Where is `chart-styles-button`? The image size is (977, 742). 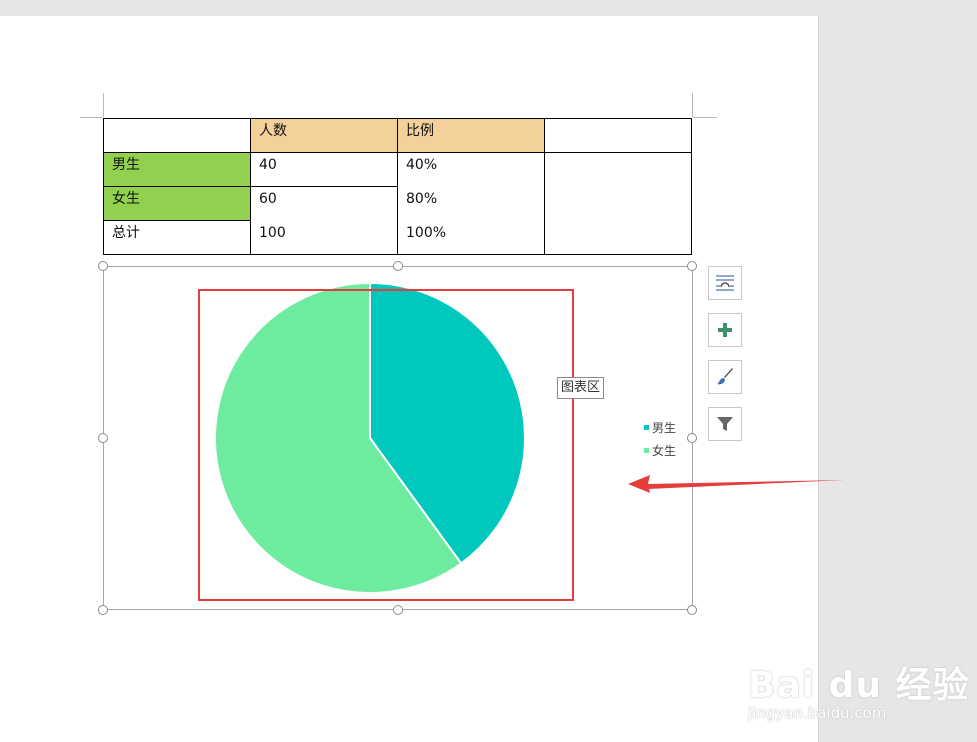 chart-styles-button is located at coordinates (725, 377).